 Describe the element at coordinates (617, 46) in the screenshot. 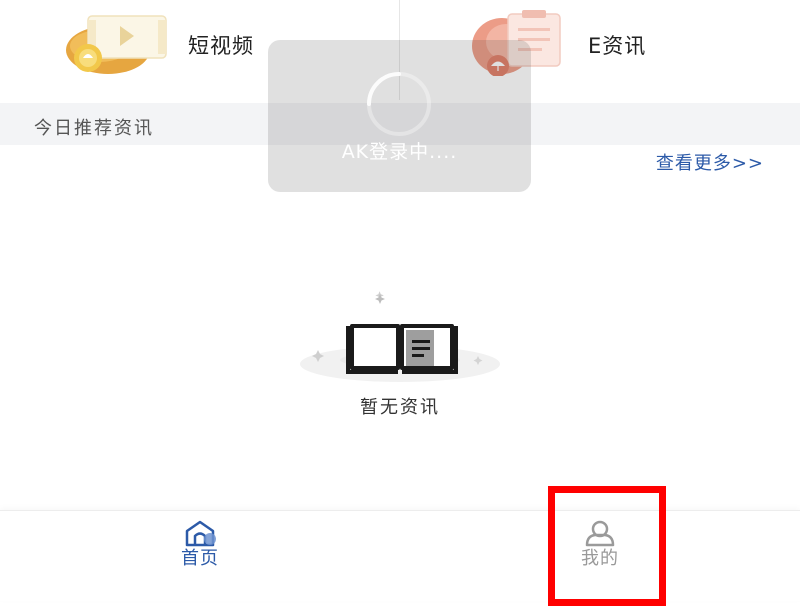

I see `e-news-label: E资讯` at that location.